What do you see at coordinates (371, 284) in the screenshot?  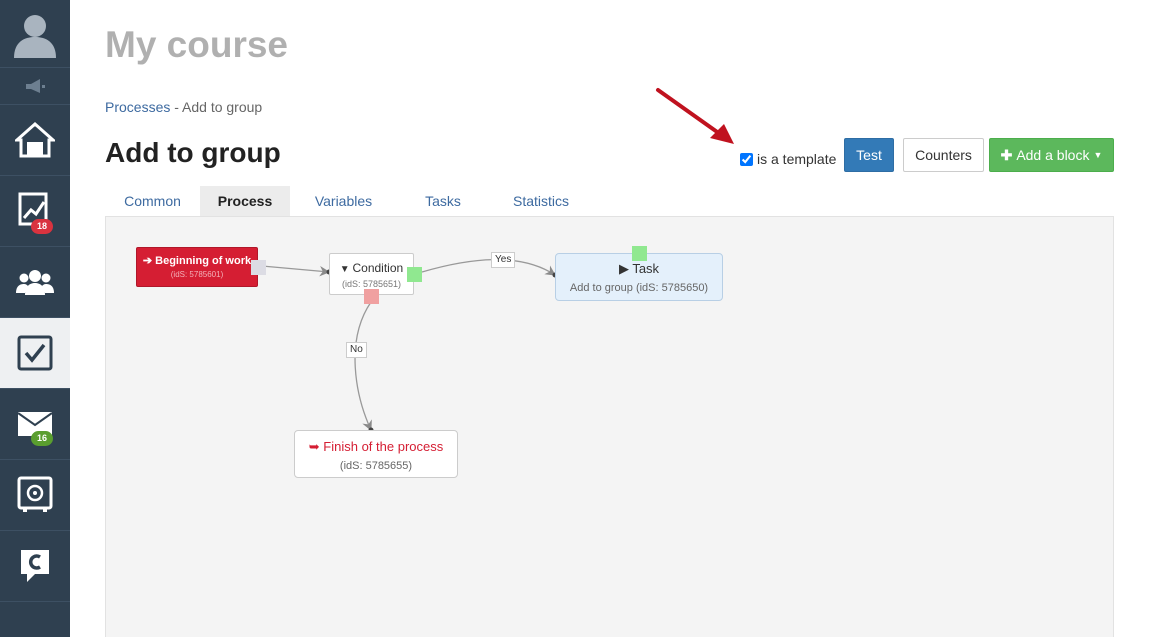 I see `node-condition-id: (idS: 5785651)` at bounding box center [371, 284].